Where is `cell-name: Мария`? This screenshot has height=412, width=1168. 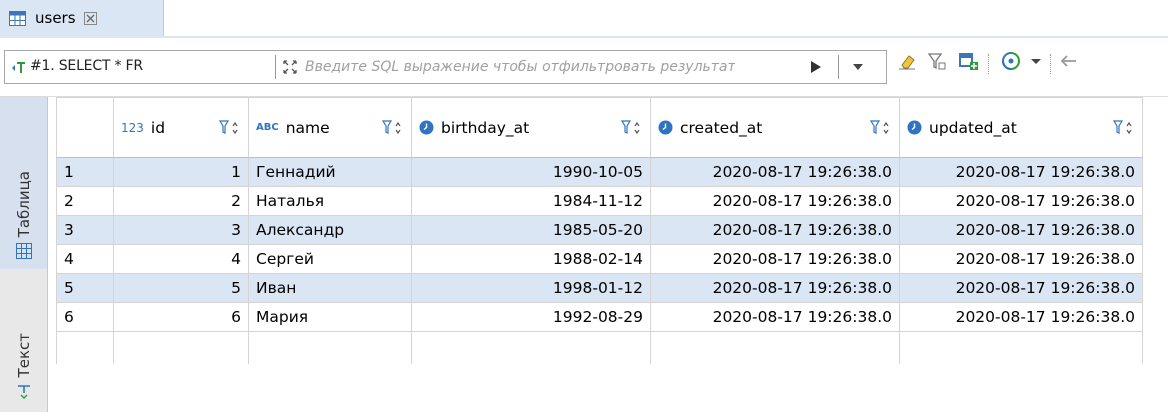
cell-name: Мария is located at coordinates (330, 317).